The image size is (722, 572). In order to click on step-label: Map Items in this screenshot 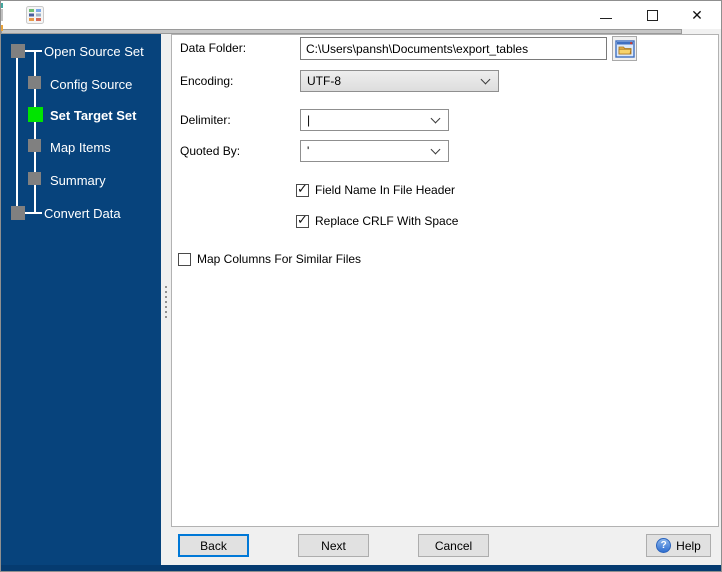, I will do `click(80, 147)`.